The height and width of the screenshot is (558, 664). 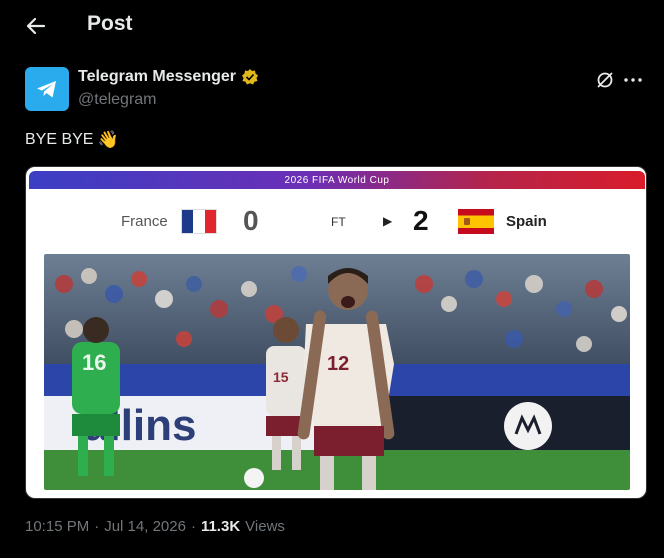 What do you see at coordinates (254, 478) in the screenshot?
I see `football-icon` at bounding box center [254, 478].